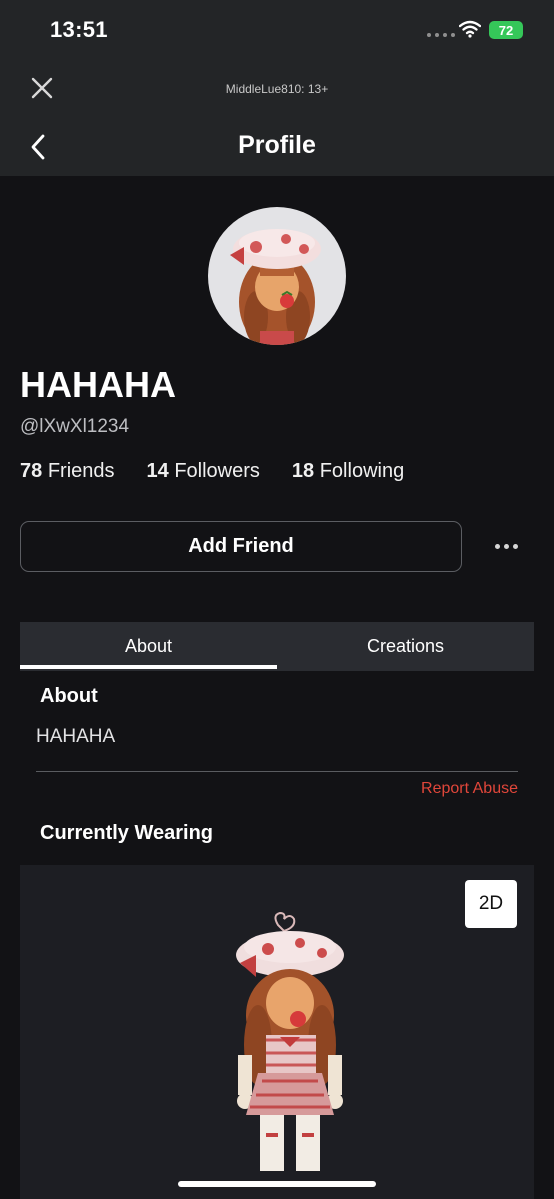 Image resolution: width=554 pixels, height=1199 pixels. I want to click on avatar-image, so click(275, 287).